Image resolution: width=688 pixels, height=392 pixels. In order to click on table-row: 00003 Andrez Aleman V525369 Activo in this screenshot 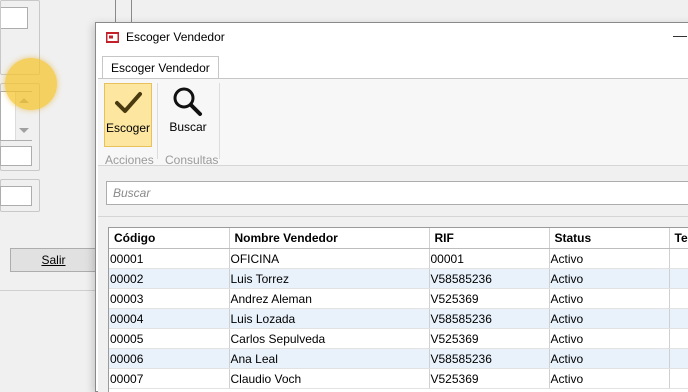, I will do `click(398, 298)`.